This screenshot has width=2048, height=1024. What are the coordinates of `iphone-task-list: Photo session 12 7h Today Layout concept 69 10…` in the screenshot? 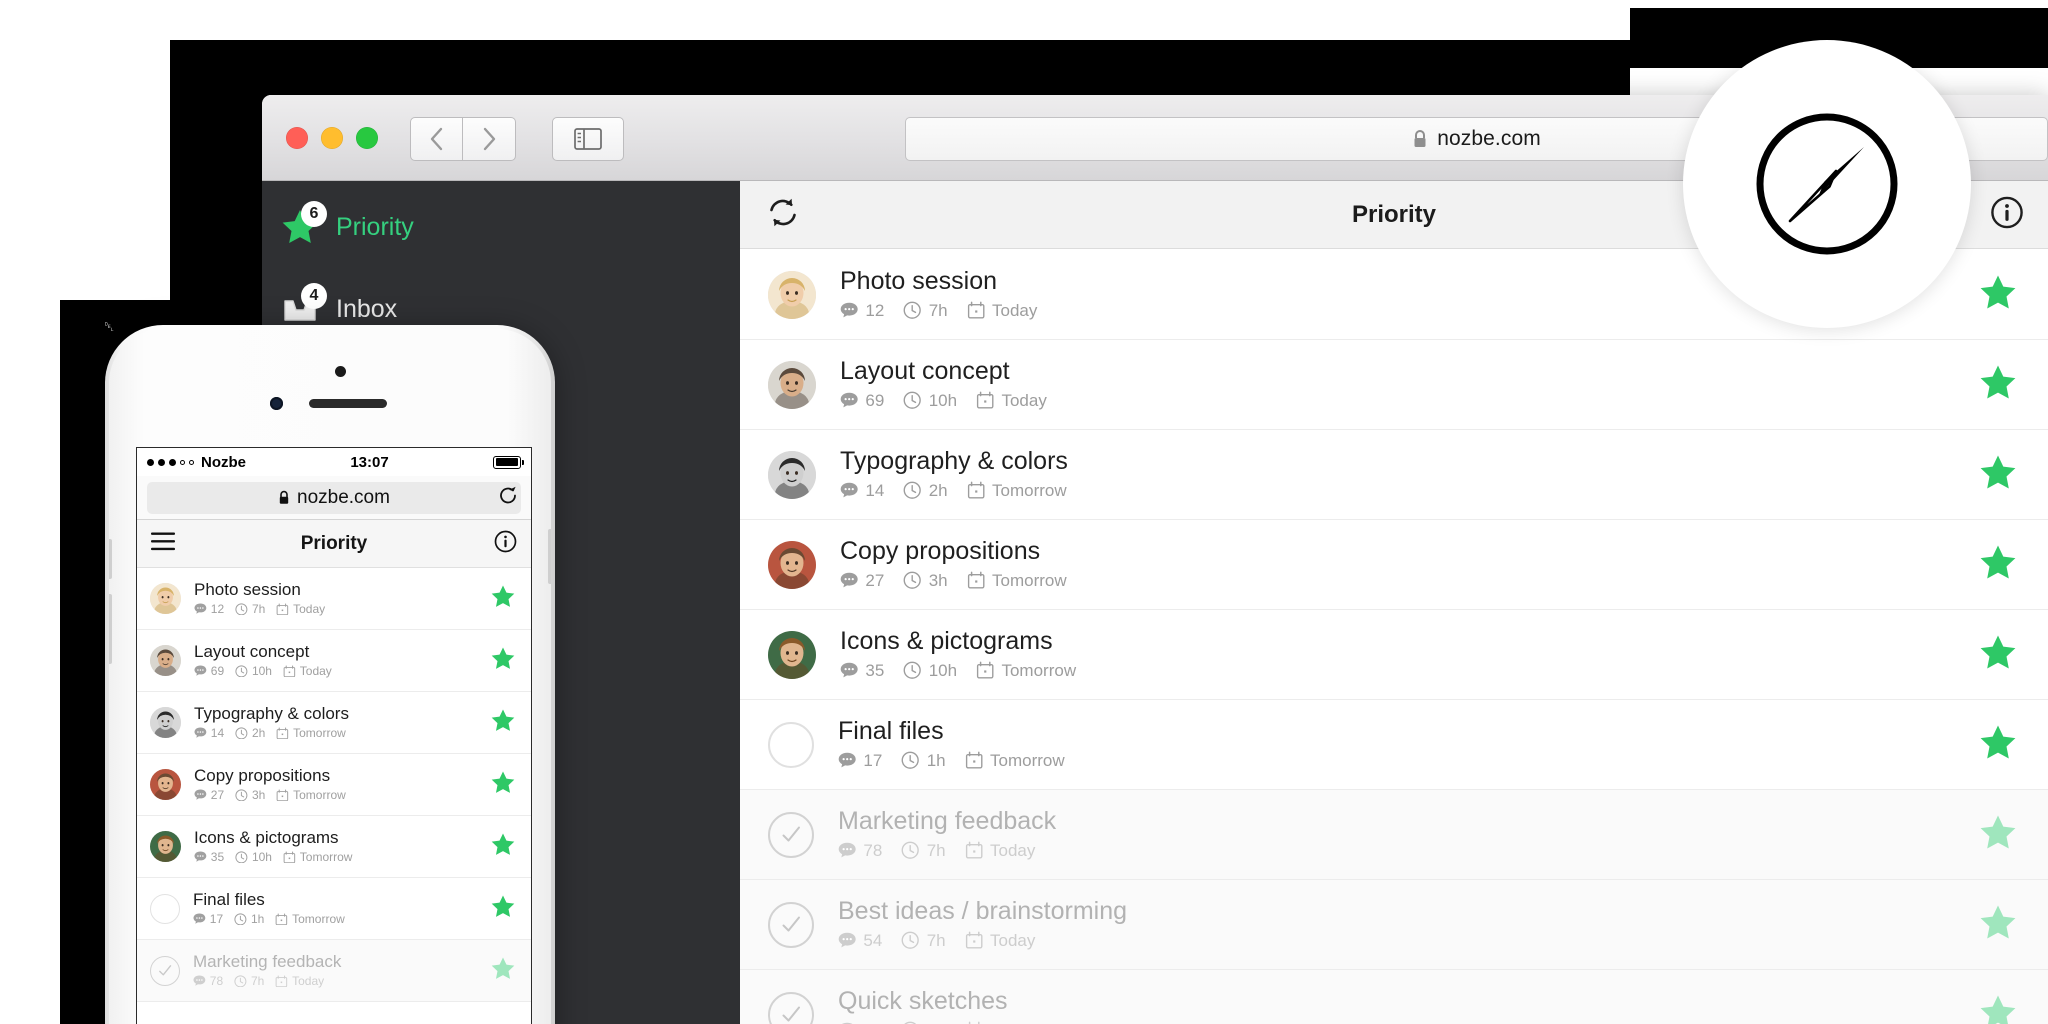 It's located at (334, 785).